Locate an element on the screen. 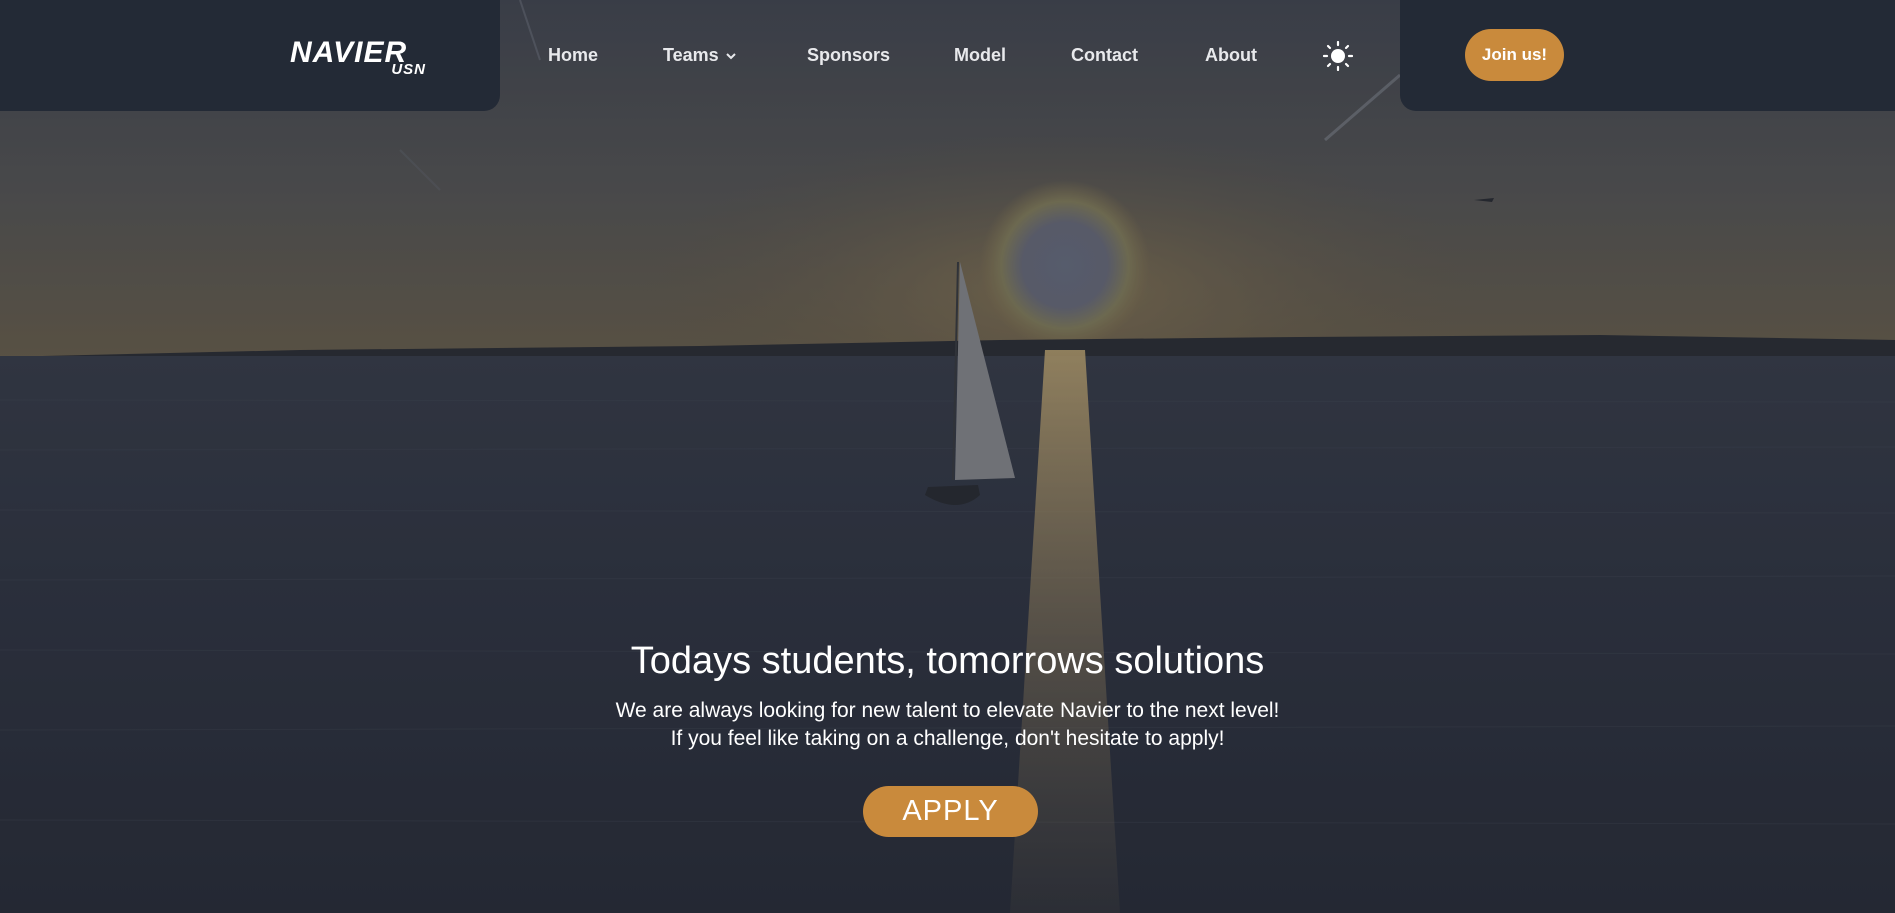 This screenshot has width=1895, height=913. sun-icon is located at coordinates (1338, 56).